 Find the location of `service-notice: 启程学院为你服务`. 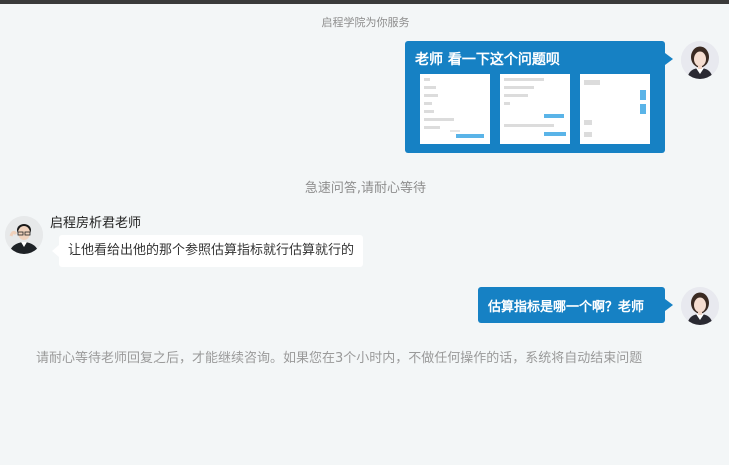

service-notice: 启程学院为你服务 is located at coordinates (365, 22).